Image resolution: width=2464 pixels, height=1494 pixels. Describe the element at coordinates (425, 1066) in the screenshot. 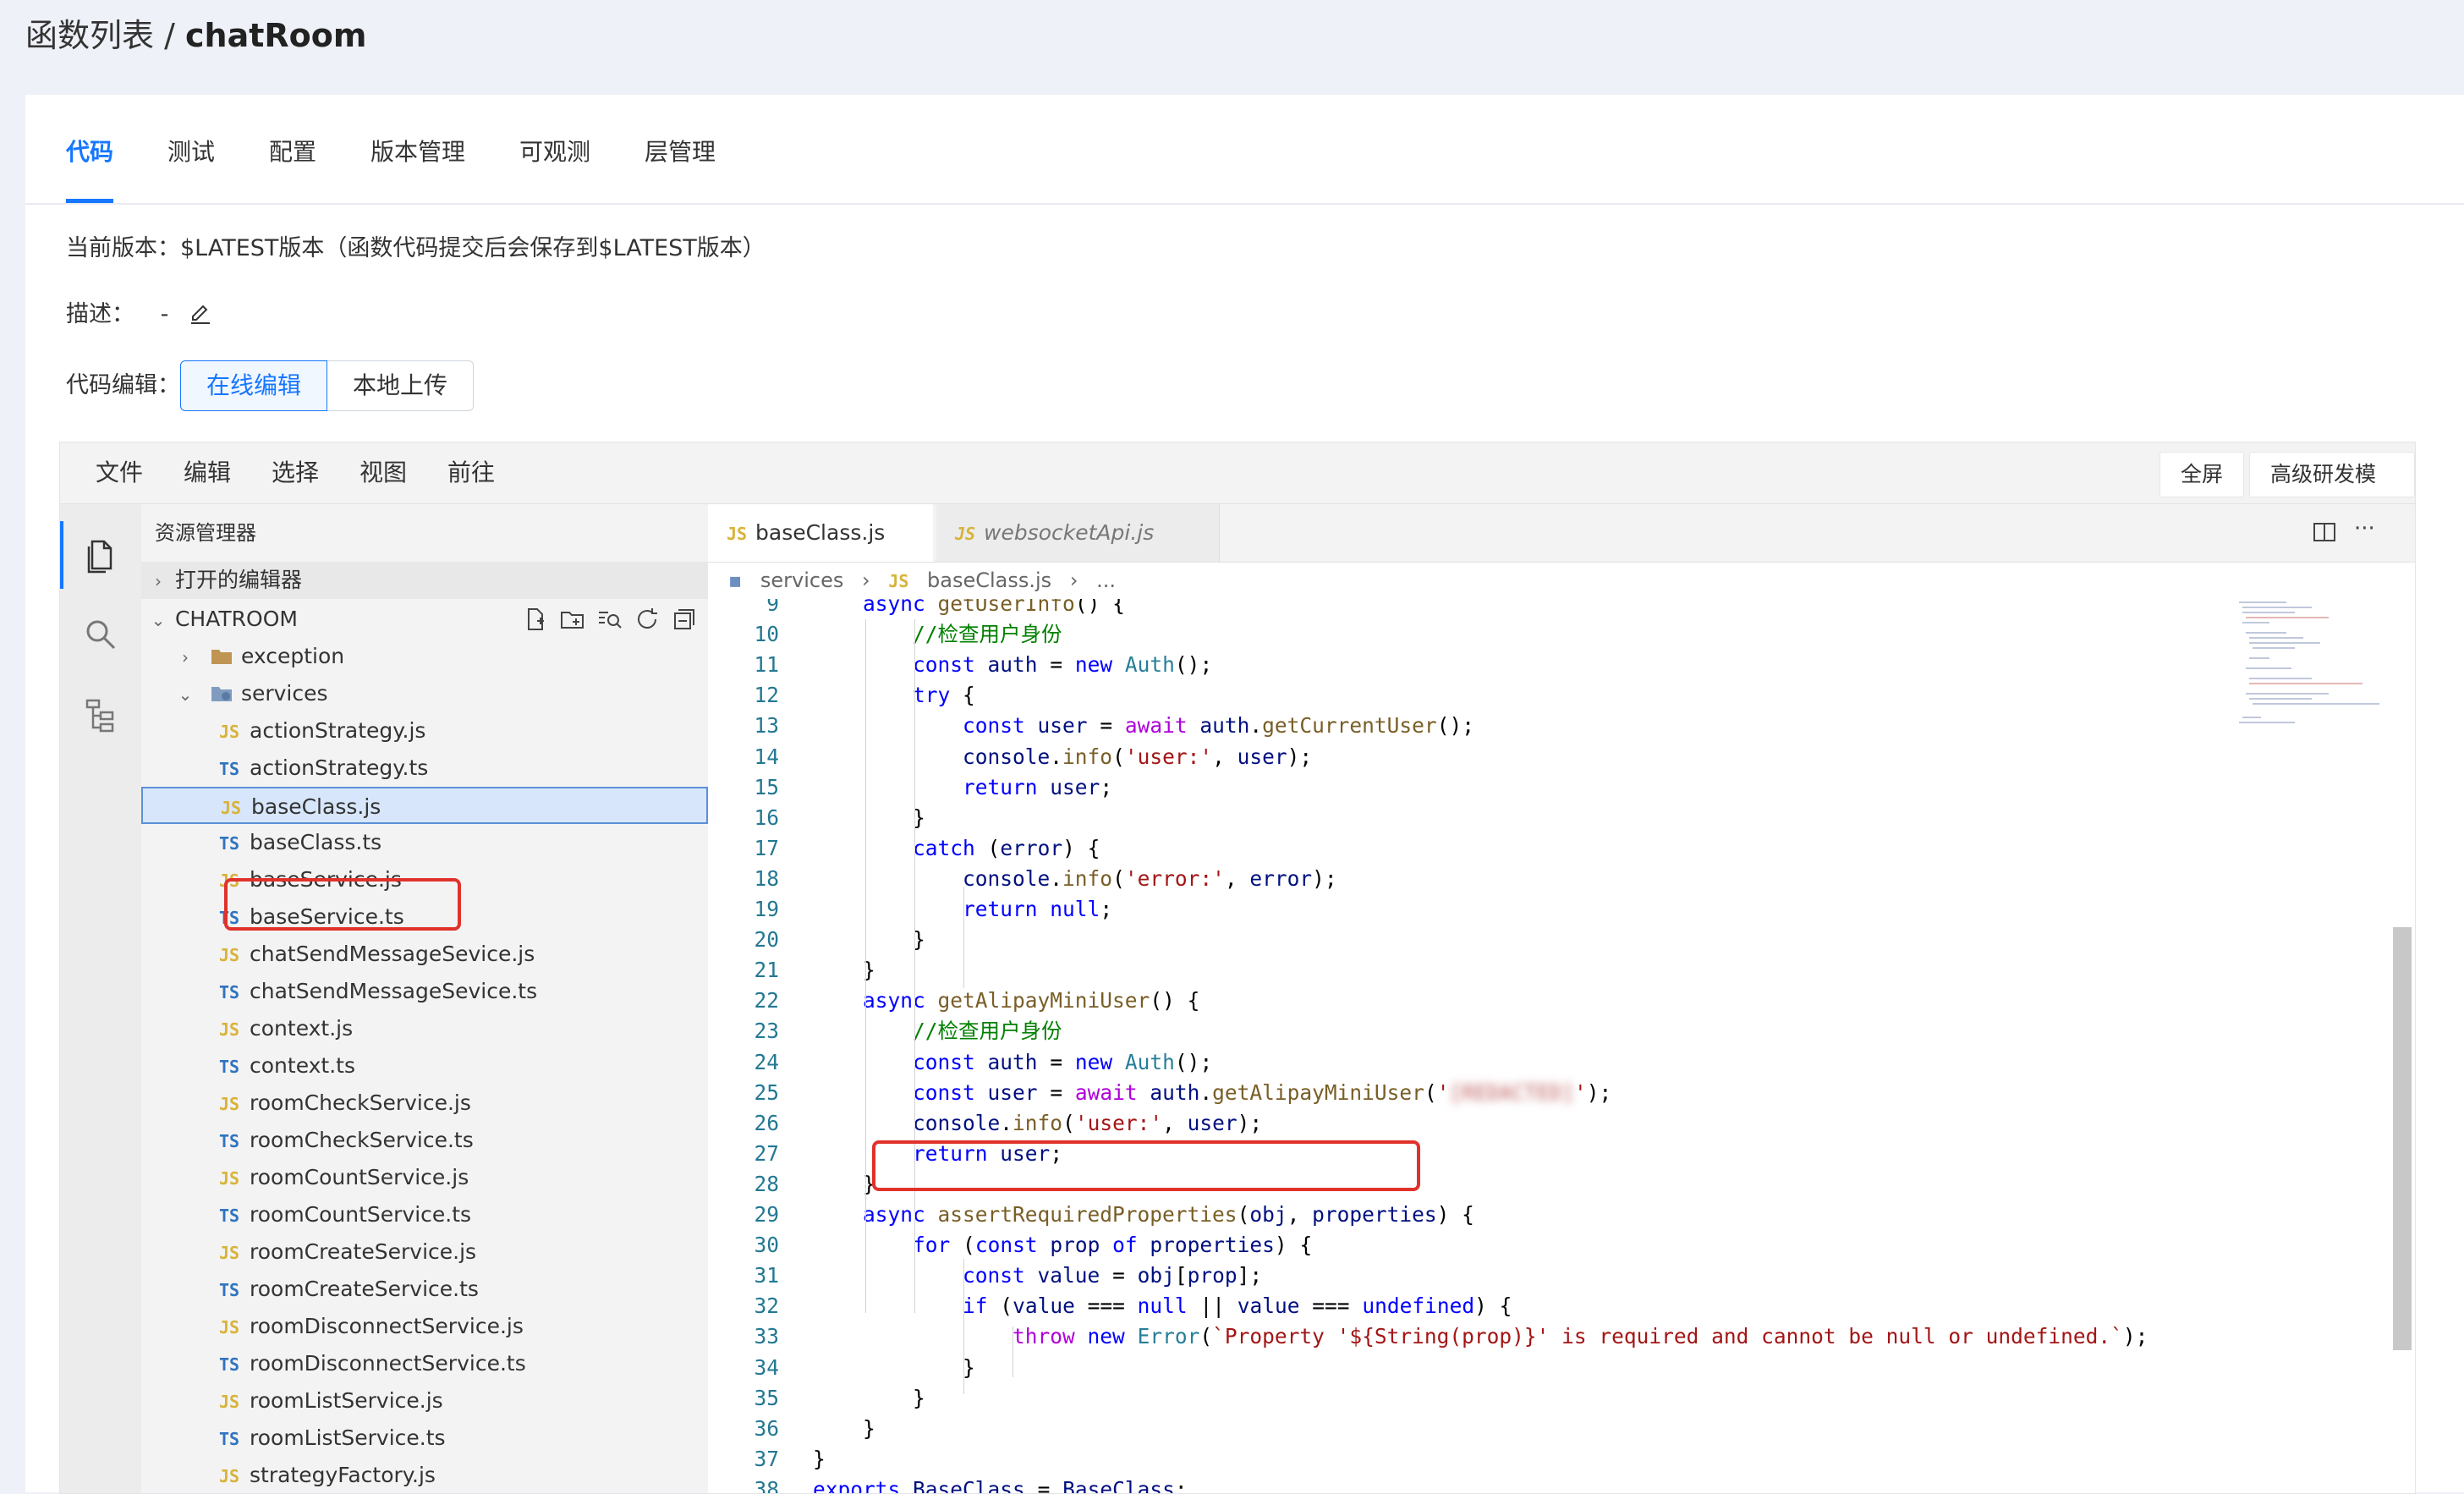

I see `file-item: TS context.ts` at that location.